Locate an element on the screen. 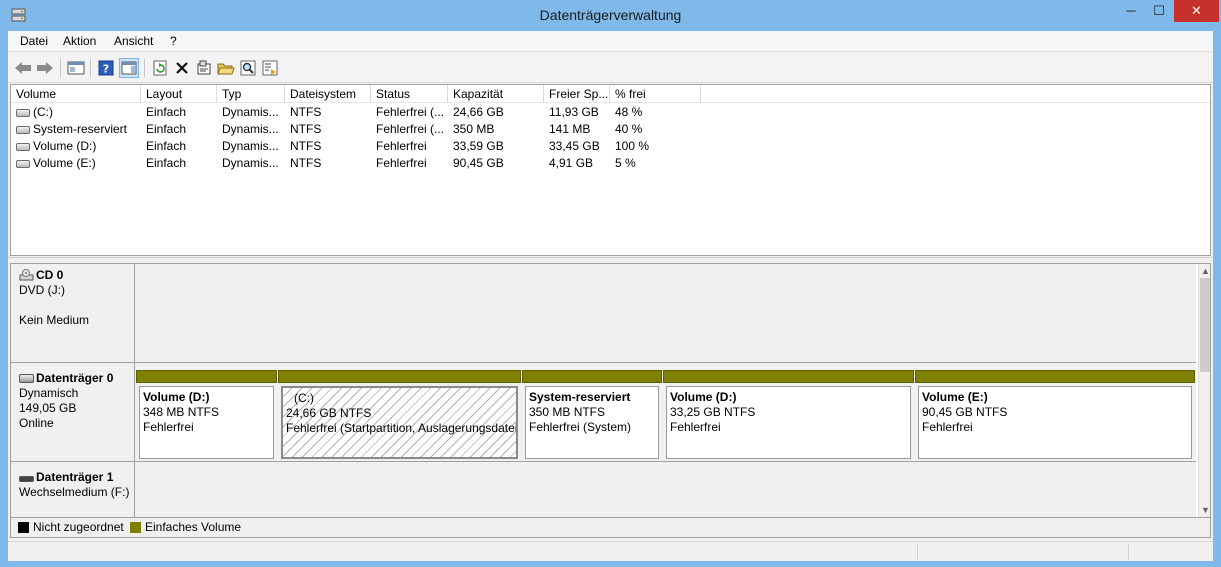  export-list-icon is located at coordinates (270, 68).